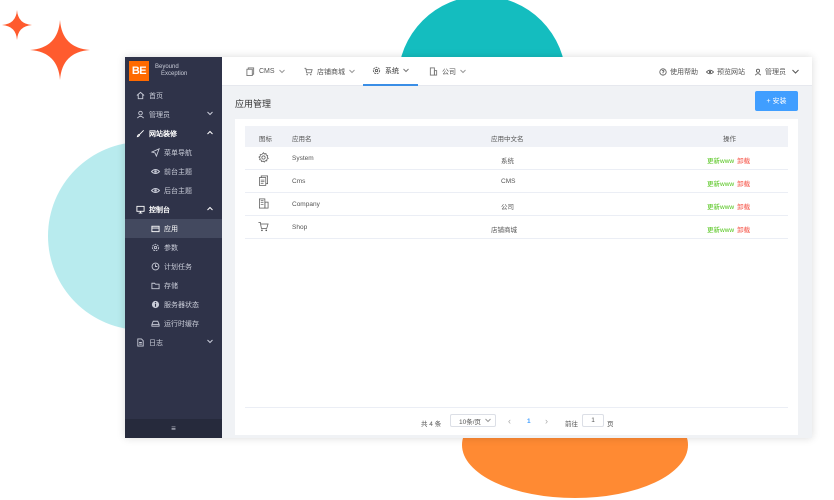 The width and height of the screenshot is (834, 500). I want to click on goto-page-value: 1, so click(593, 420).